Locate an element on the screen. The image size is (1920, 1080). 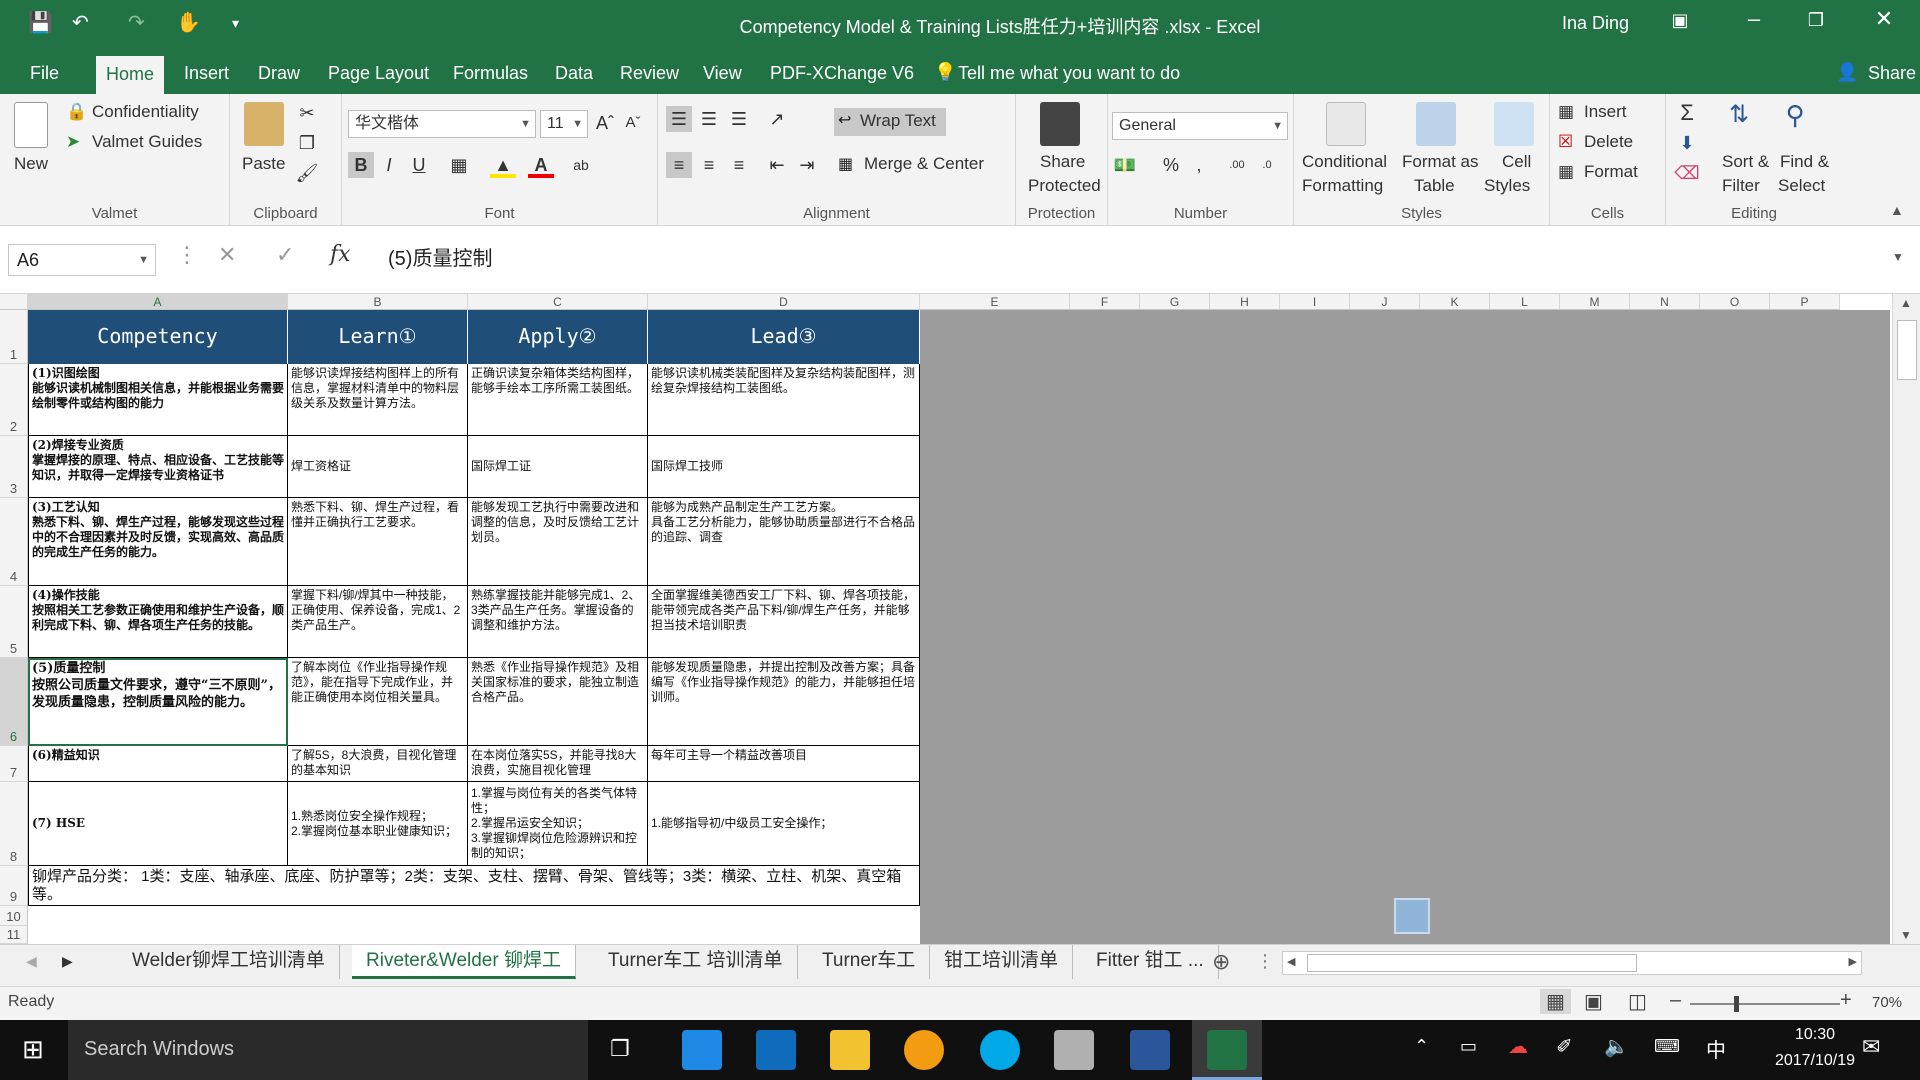
table-cell: (6)精益知识 is located at coordinates (158, 764).